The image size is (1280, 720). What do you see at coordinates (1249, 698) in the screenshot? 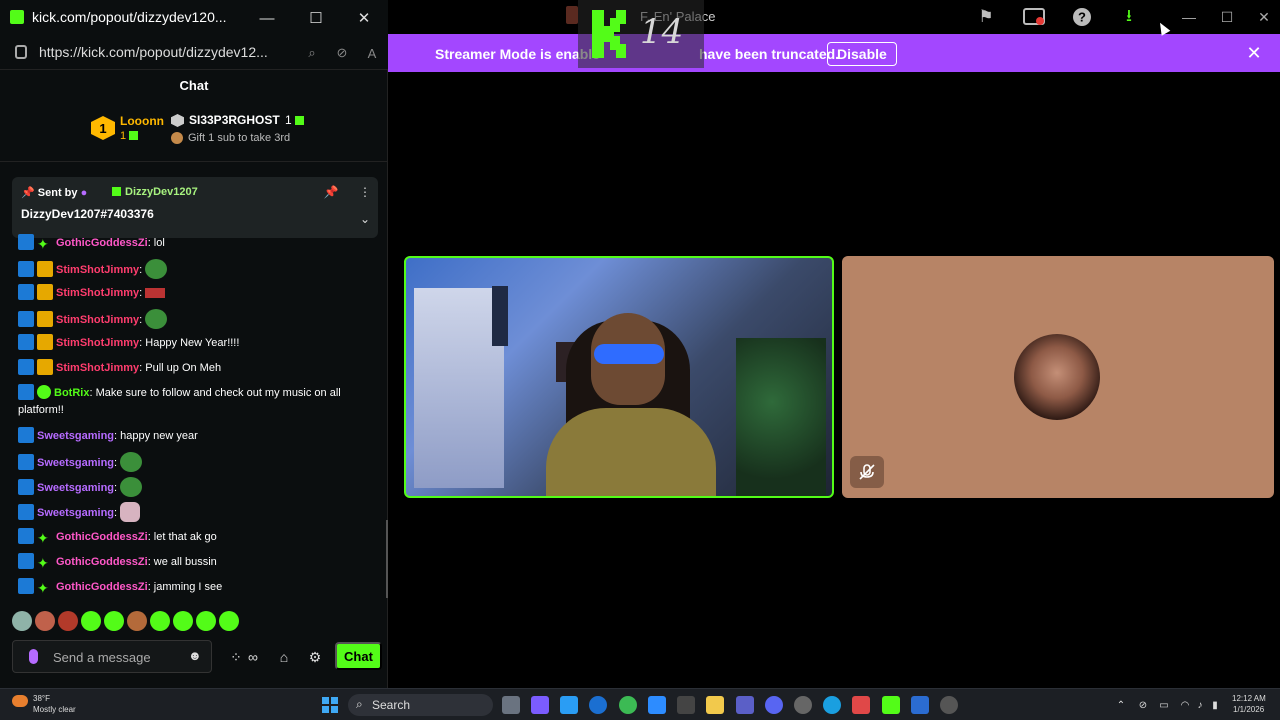
I see `clock-time: 12:12 AM` at bounding box center [1249, 698].